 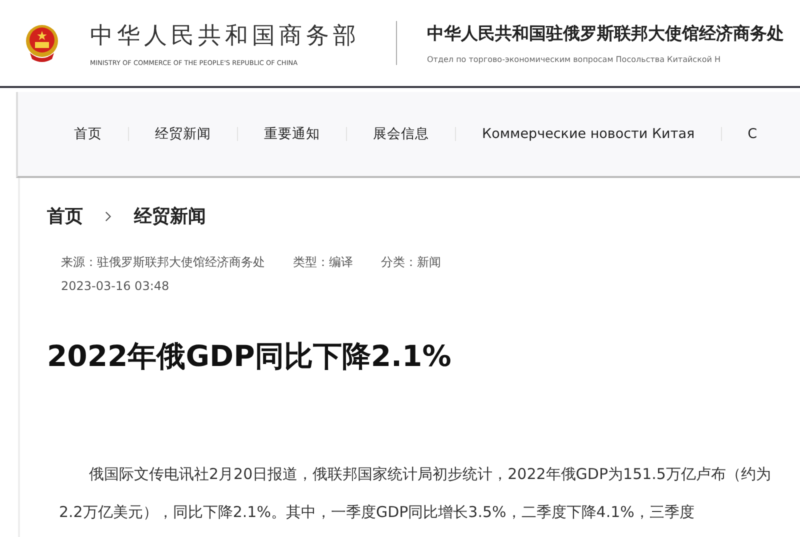 I want to click on chevron-right-icon, so click(x=108, y=216).